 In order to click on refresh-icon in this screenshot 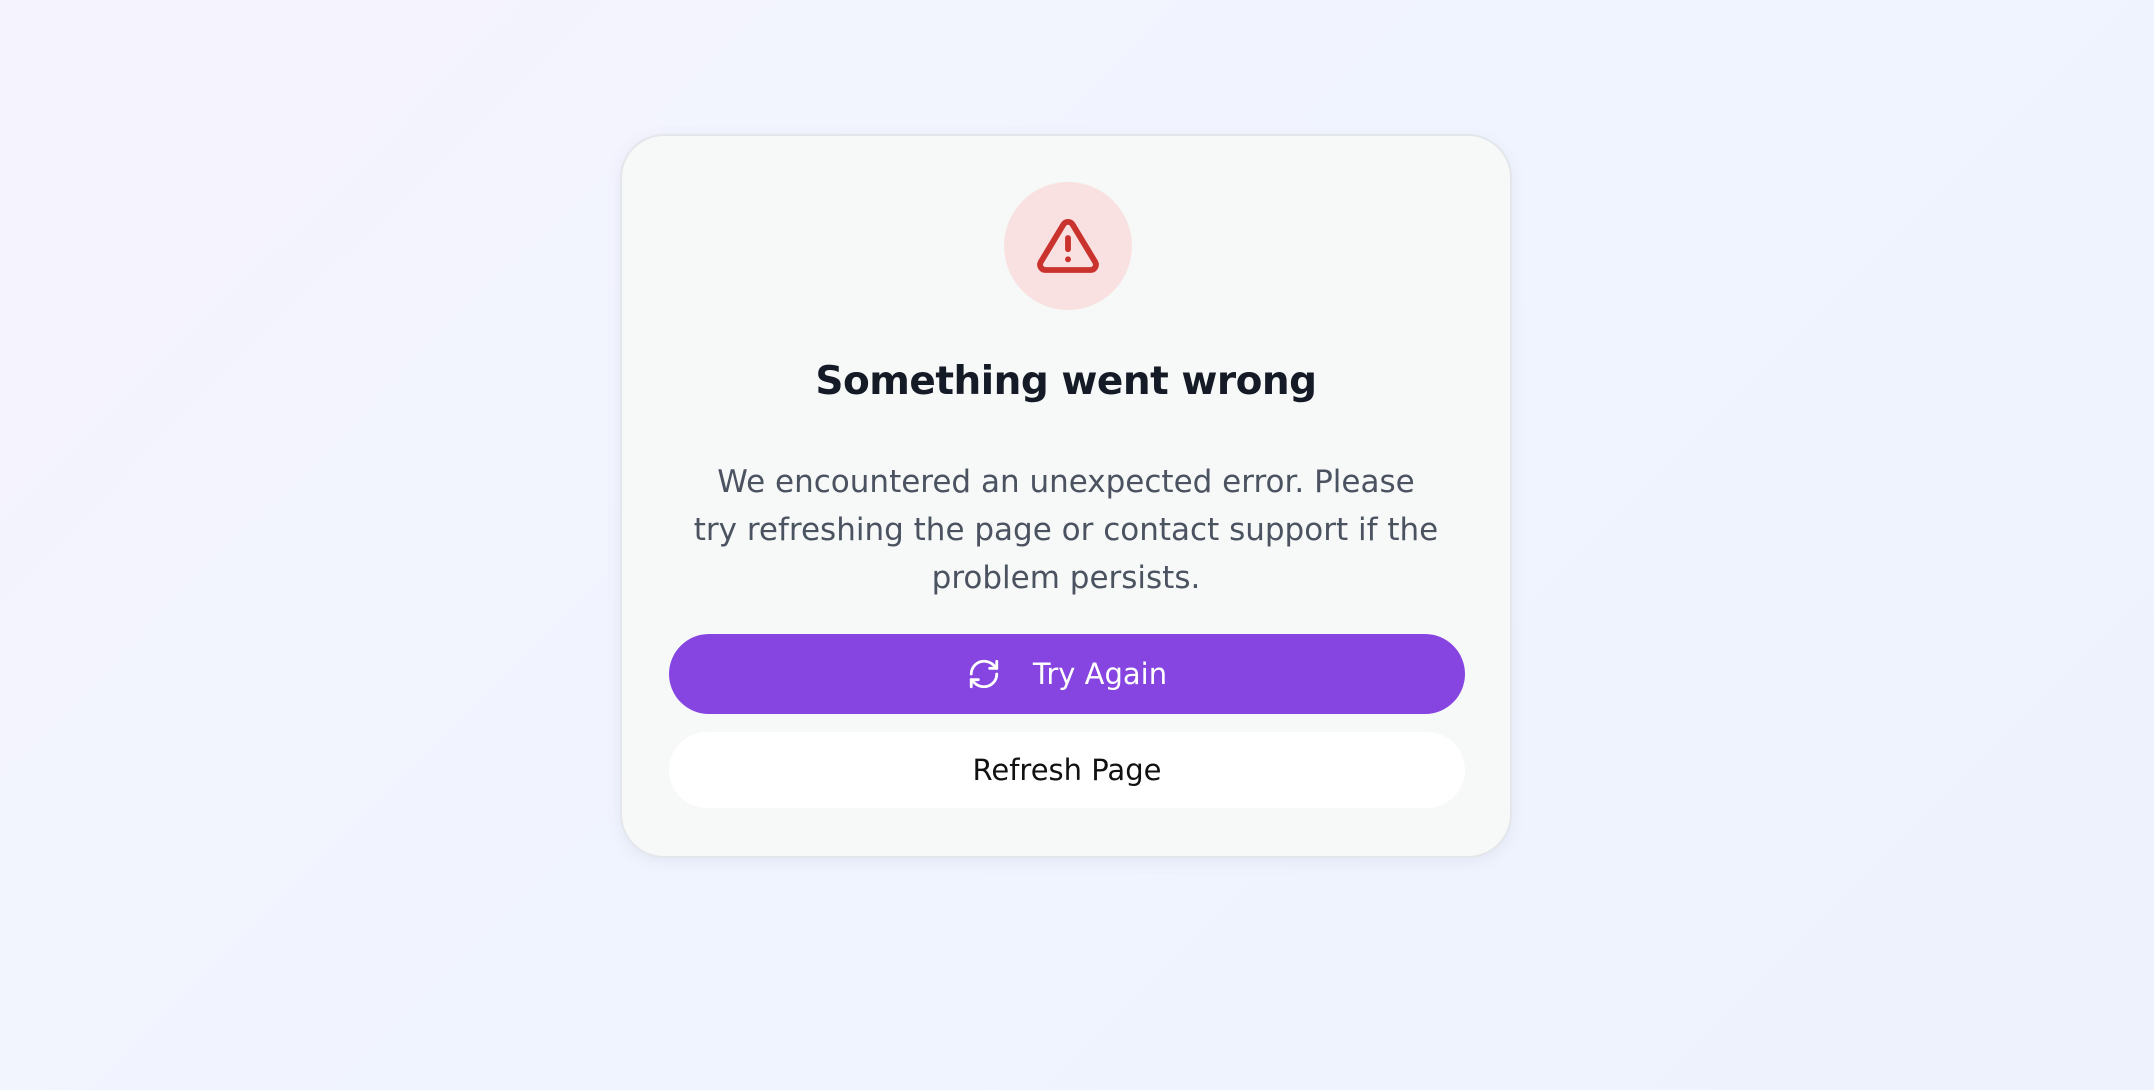, I will do `click(984, 674)`.